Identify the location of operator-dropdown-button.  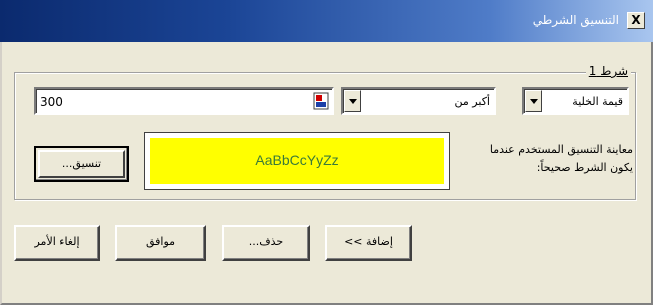
(352, 101).